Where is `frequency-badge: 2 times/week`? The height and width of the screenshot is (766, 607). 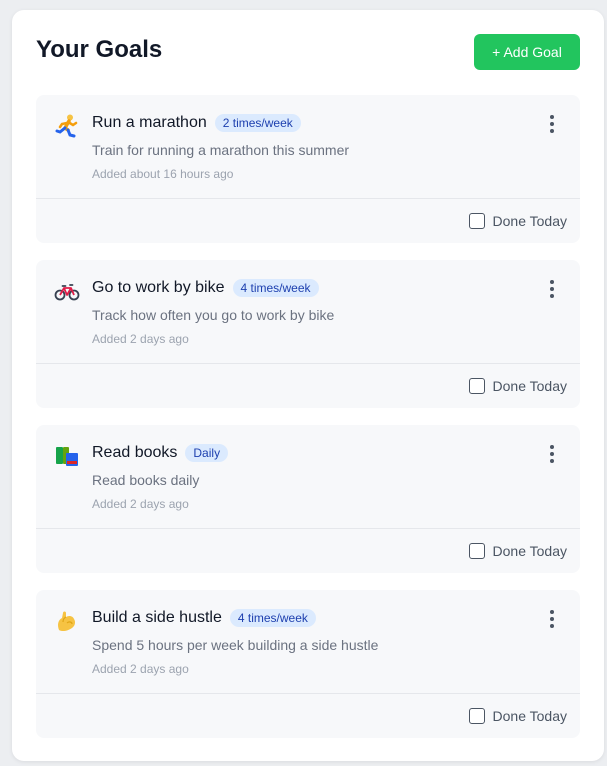 frequency-badge: 2 times/week is located at coordinates (257, 123).